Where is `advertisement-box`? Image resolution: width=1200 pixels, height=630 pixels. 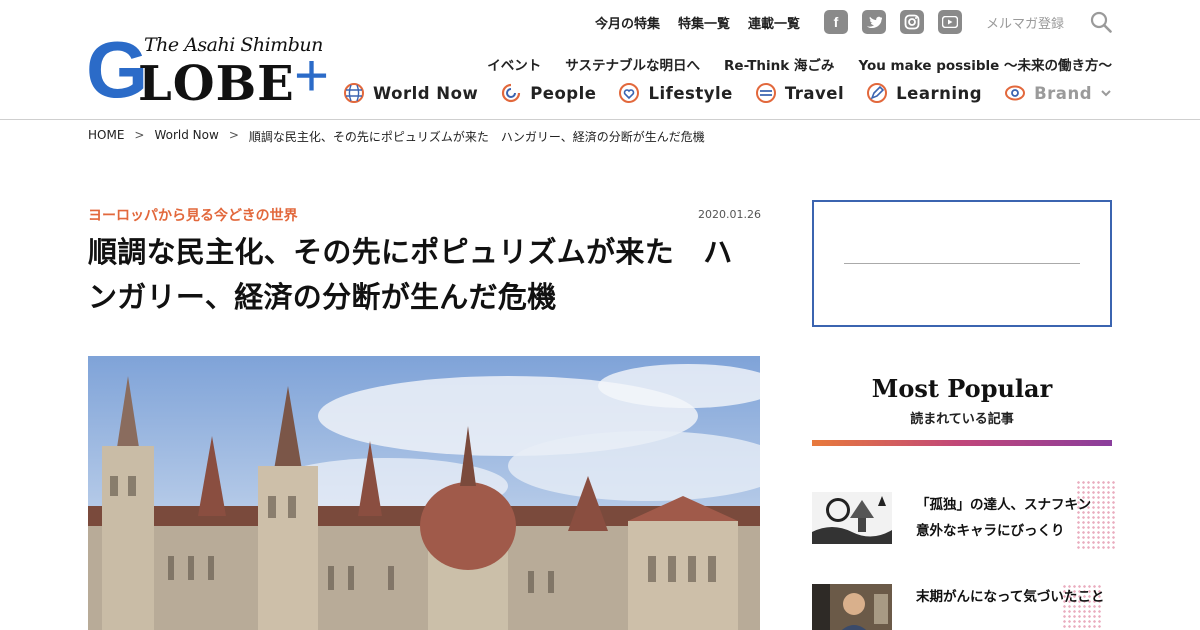 advertisement-box is located at coordinates (962, 263).